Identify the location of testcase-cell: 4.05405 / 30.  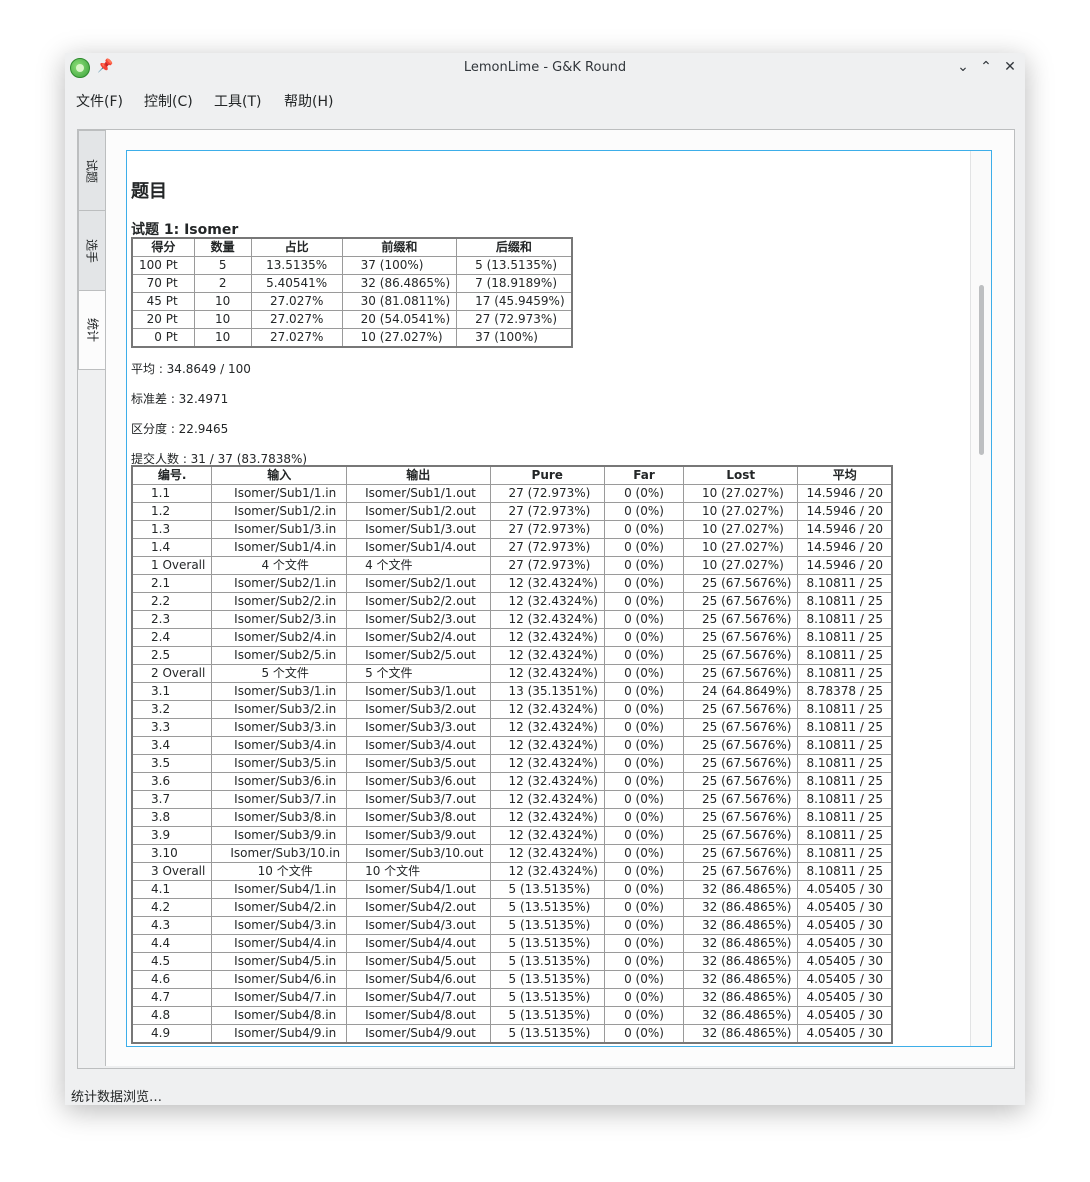
(845, 1015).